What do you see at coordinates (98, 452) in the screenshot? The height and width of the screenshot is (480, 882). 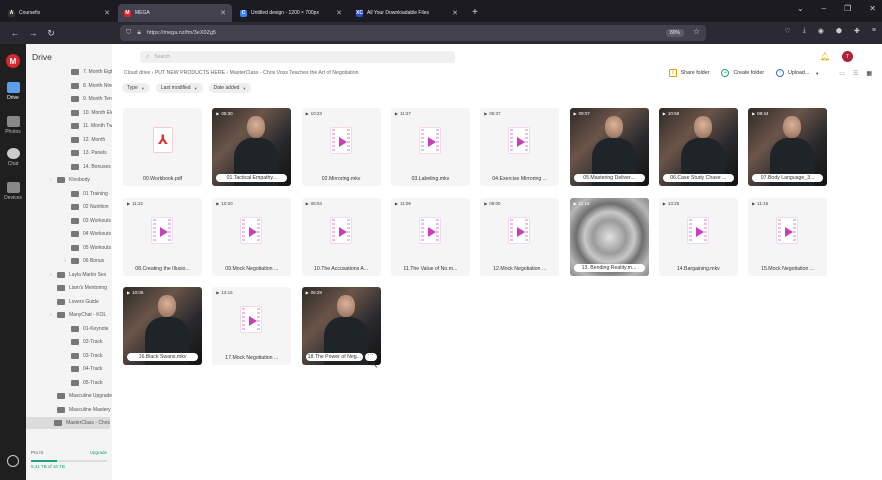 I see `upgrade-link: Upgrade` at bounding box center [98, 452].